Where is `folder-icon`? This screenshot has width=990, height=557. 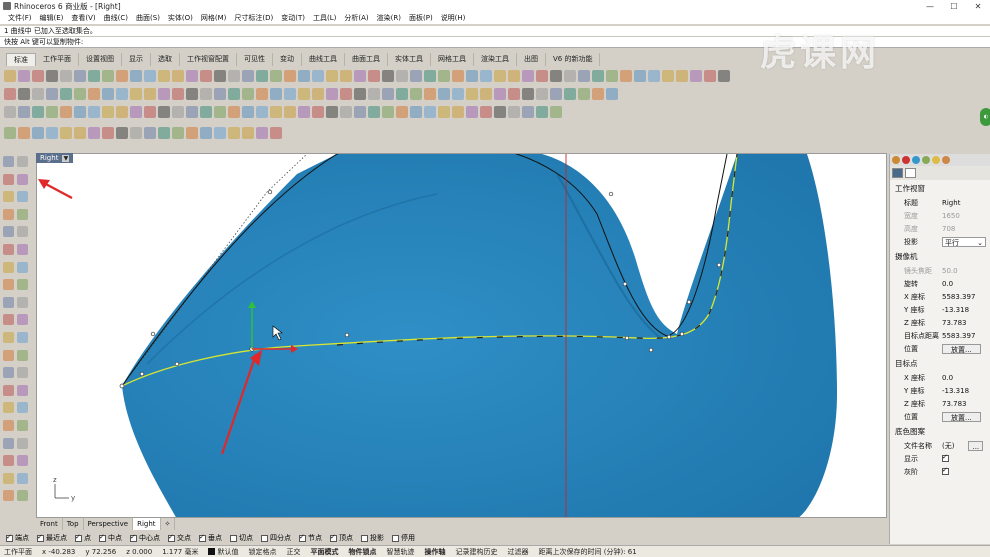 folder-icon is located at coordinates (936, 160).